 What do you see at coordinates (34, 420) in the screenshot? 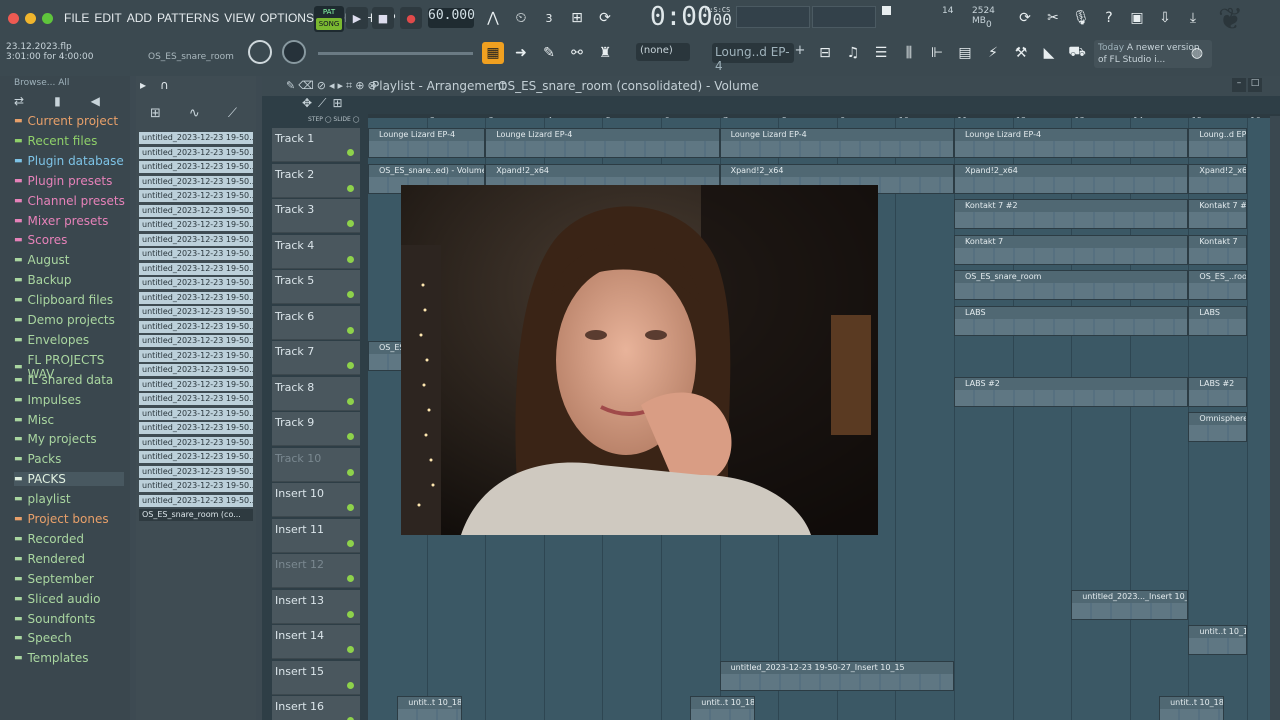
I see `browser-item: ▬ Misc` at bounding box center [34, 420].